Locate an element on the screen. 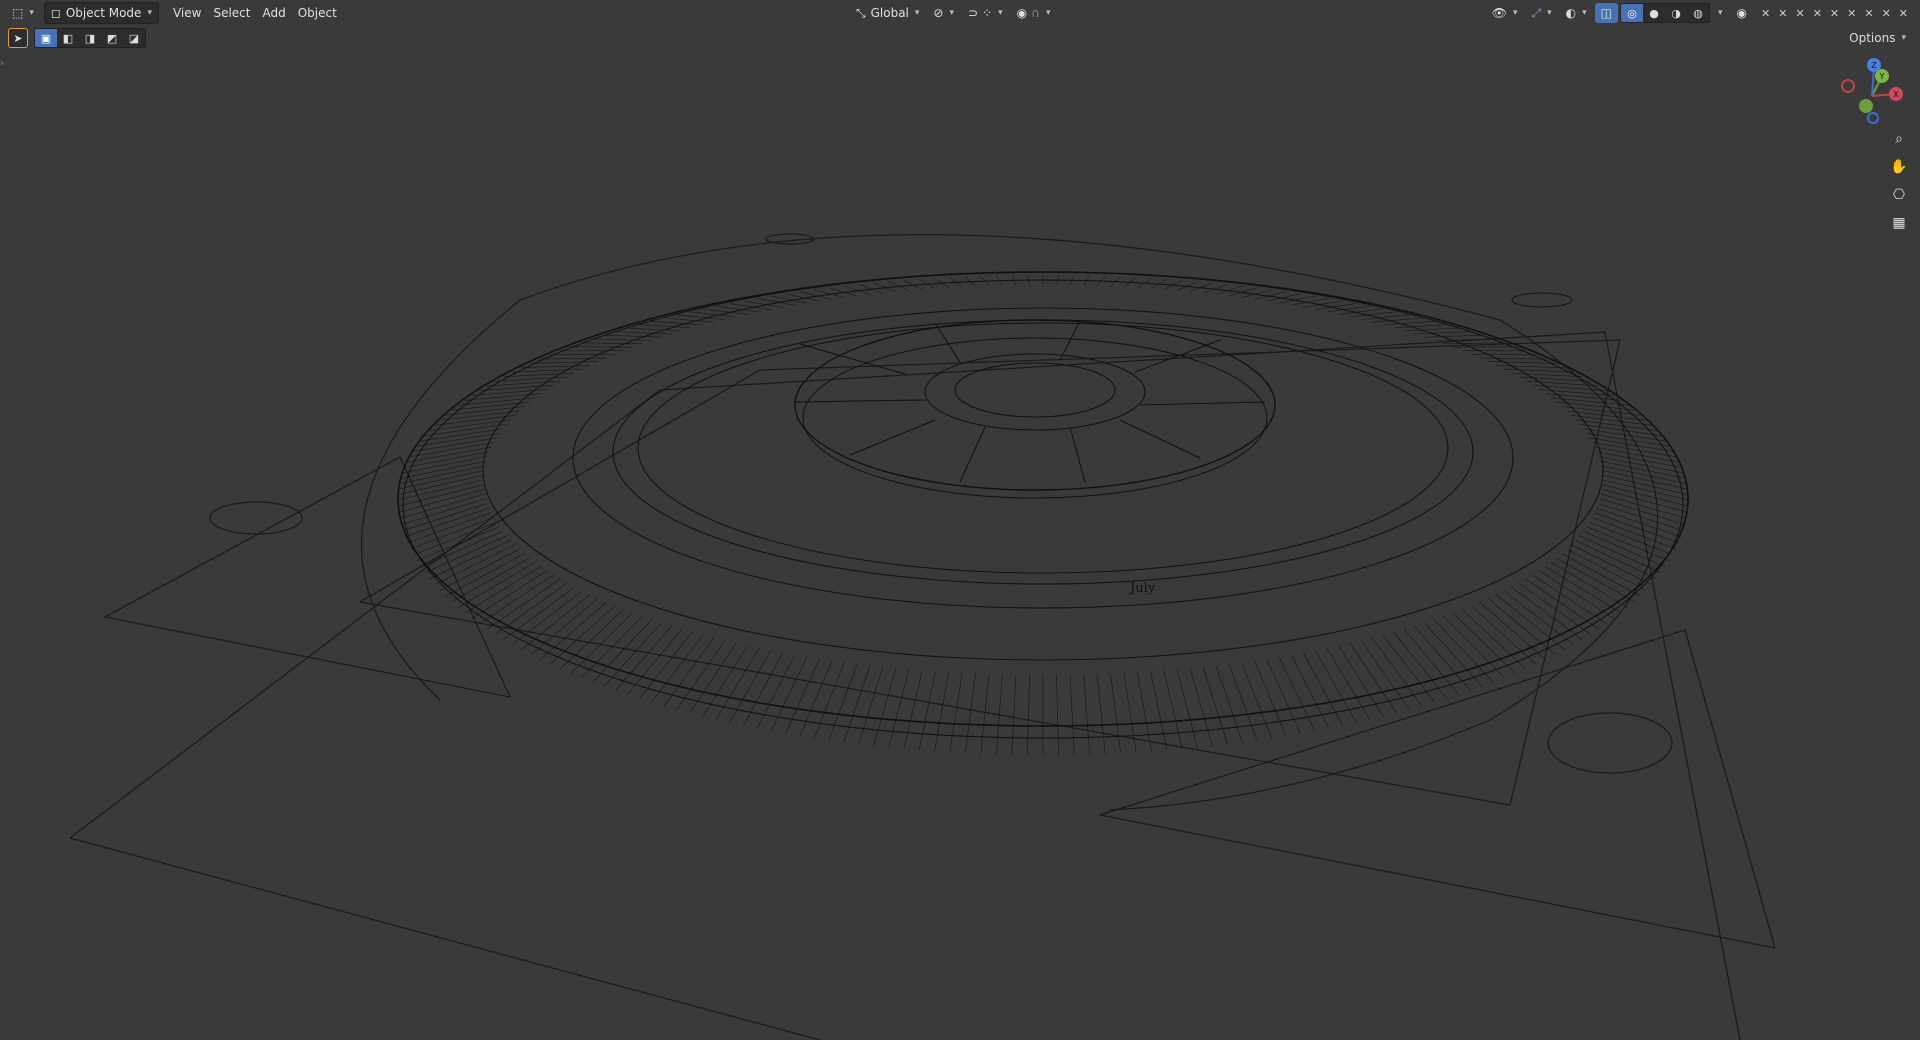  xray-icon: ◫ is located at coordinates (1606, 13).